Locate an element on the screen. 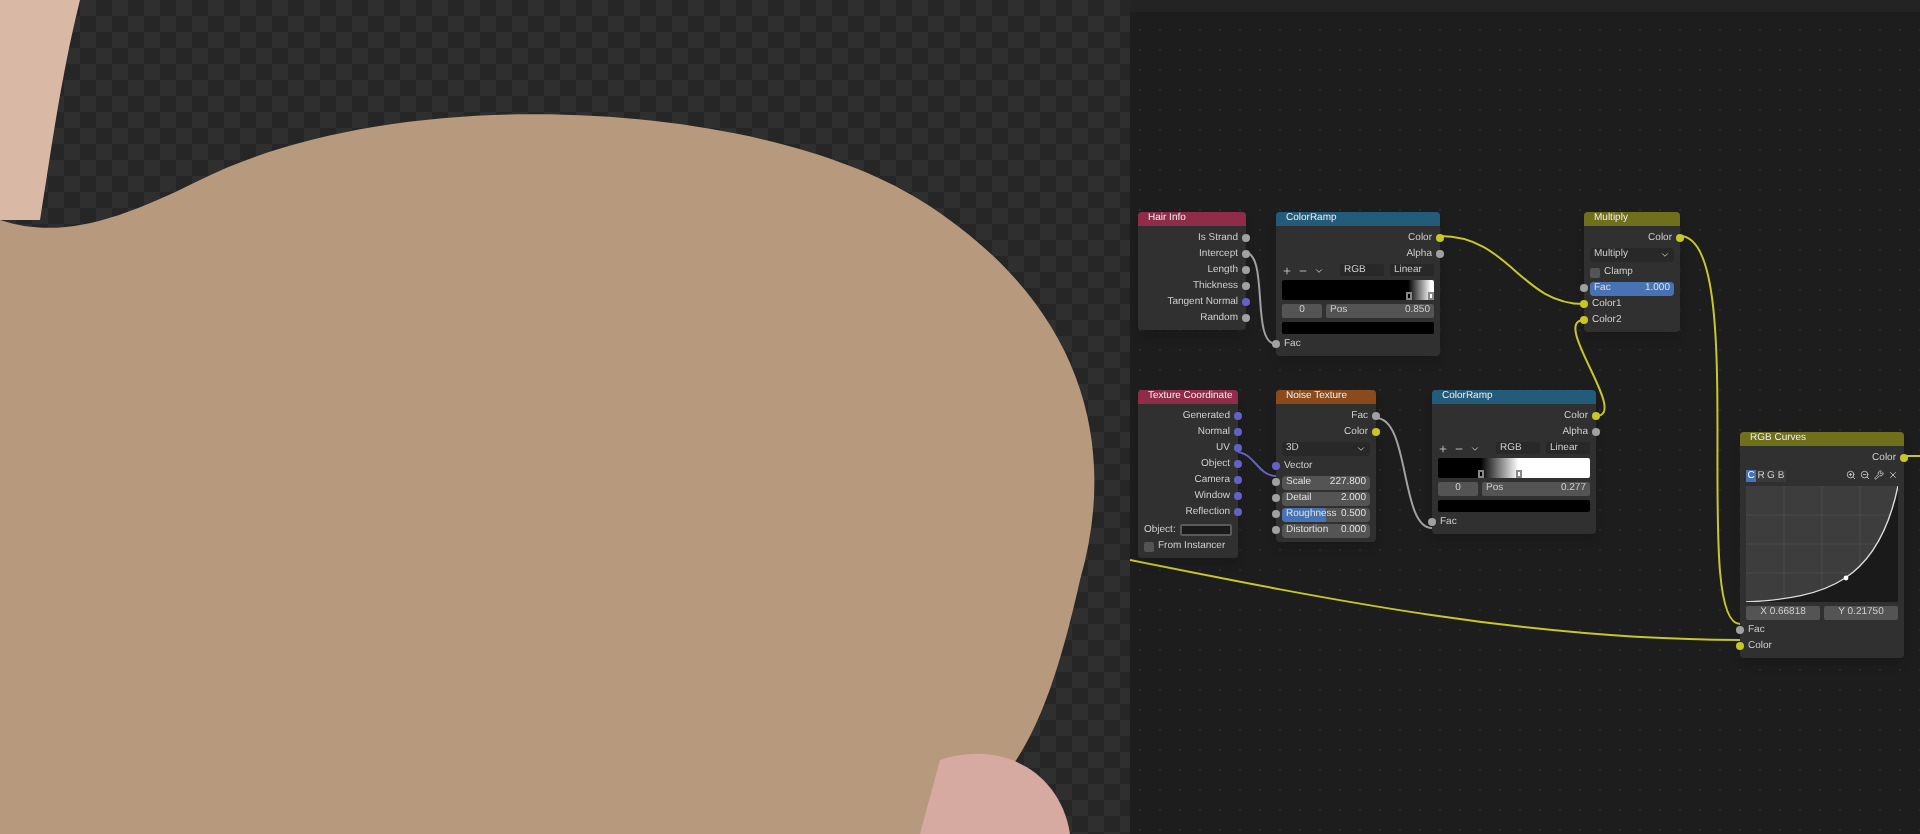 The image size is (1920, 834). zoom-in-icon is located at coordinates (1851, 475).